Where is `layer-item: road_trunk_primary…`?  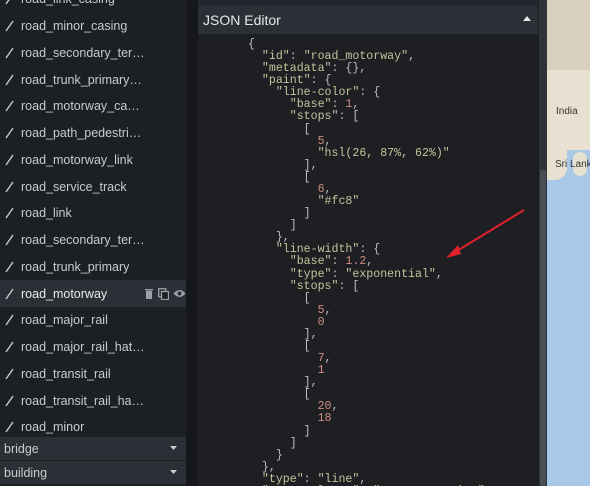 layer-item: road_trunk_primary… is located at coordinates (93, 79).